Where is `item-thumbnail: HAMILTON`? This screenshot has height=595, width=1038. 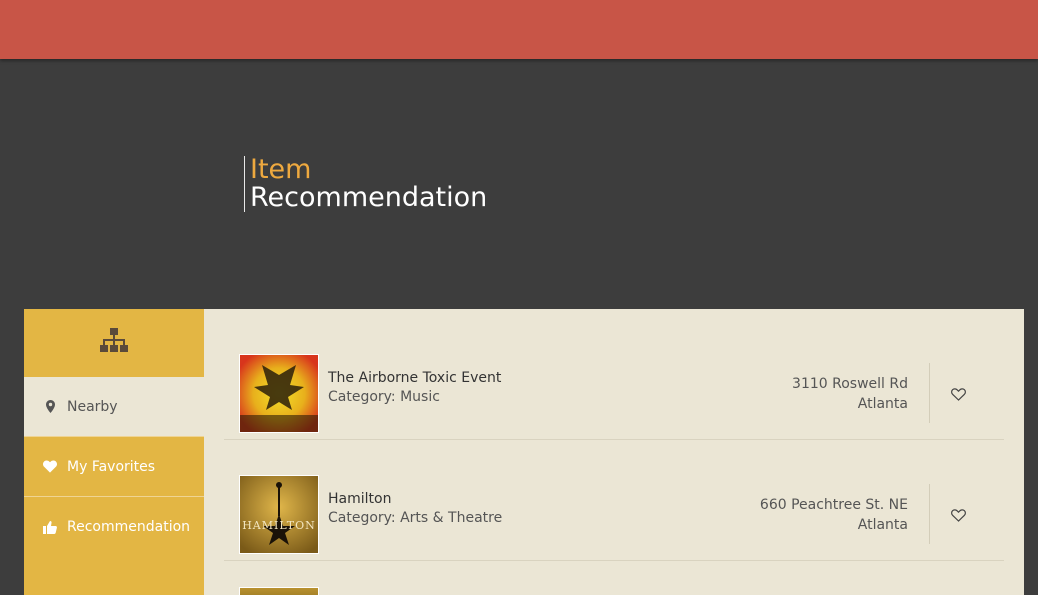
item-thumbnail: HAMILTON is located at coordinates (279, 514).